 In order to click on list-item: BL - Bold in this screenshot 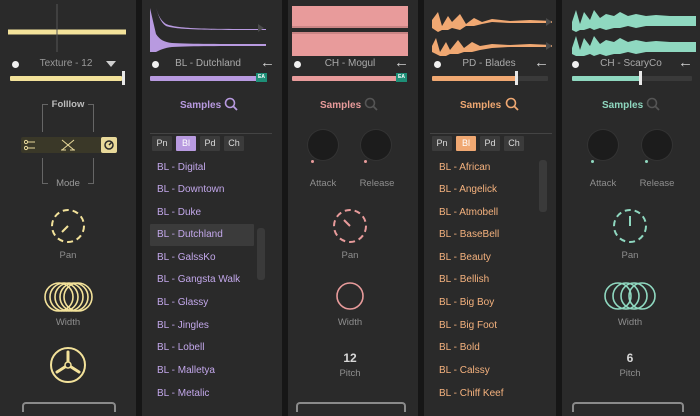, I will do `click(456, 348)`.